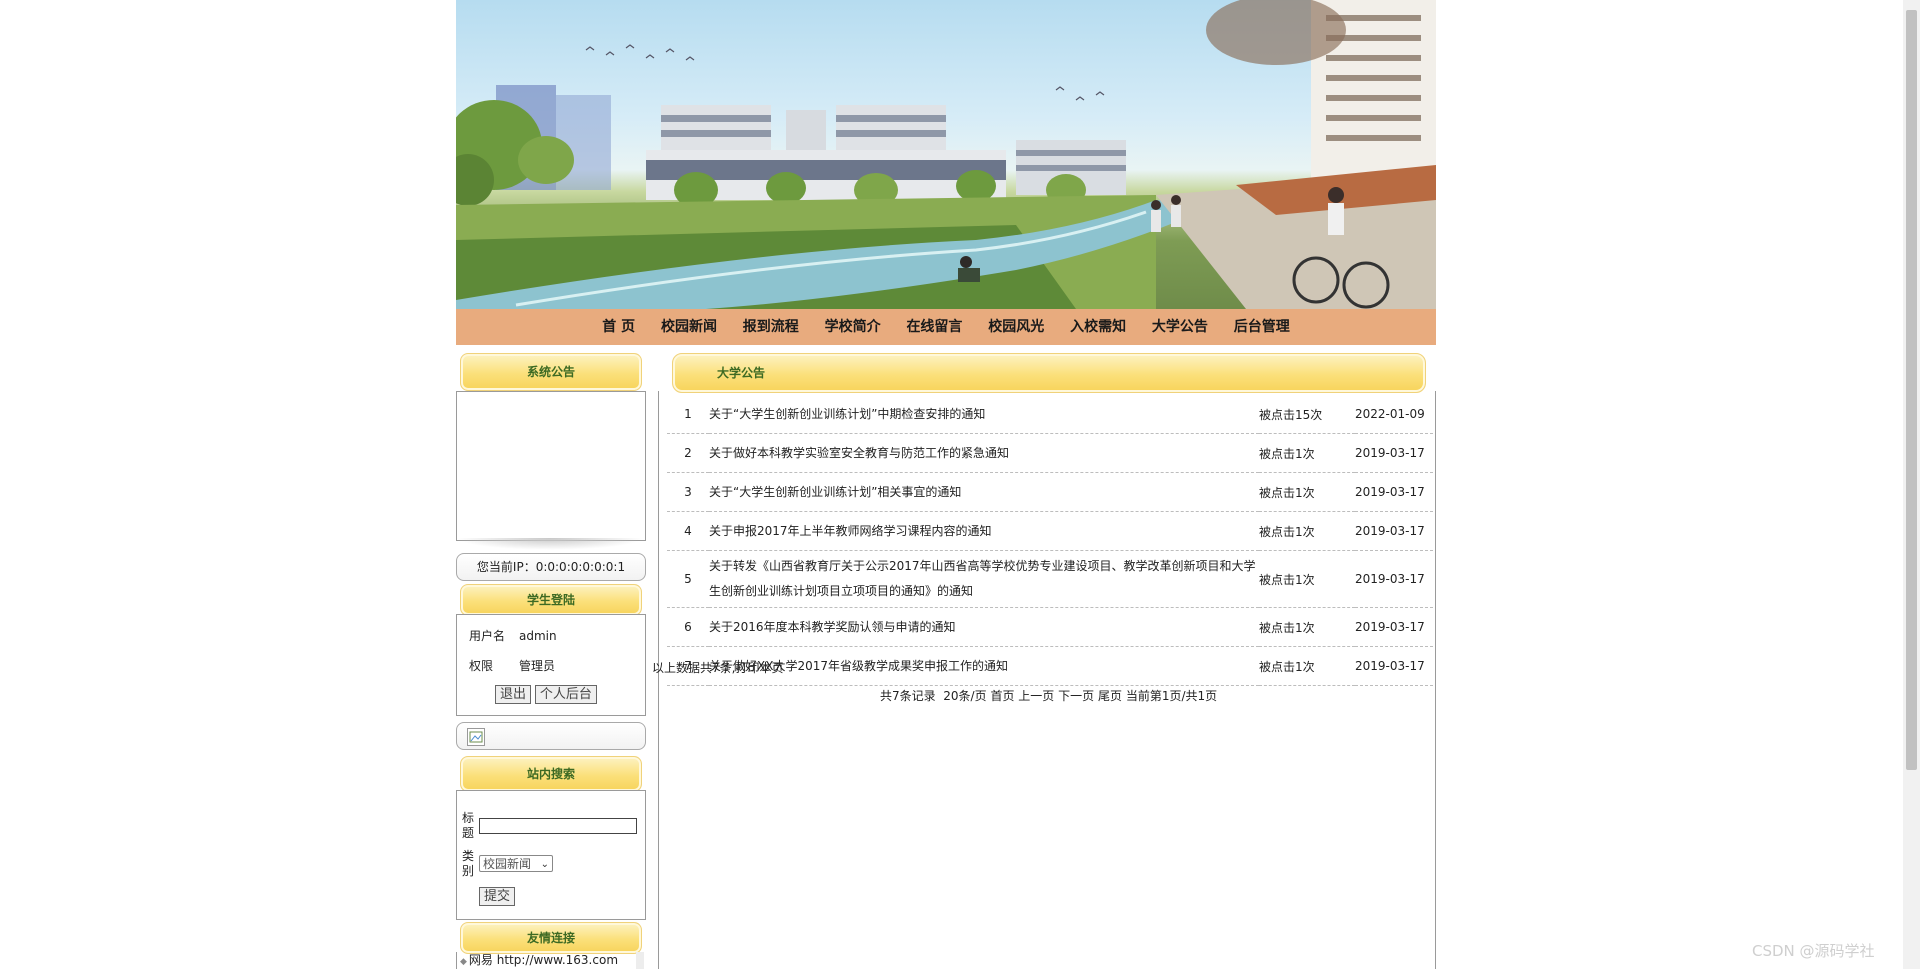  Describe the element at coordinates (618, 327) in the screenshot. I see `nav-item-home: 首 页` at that location.